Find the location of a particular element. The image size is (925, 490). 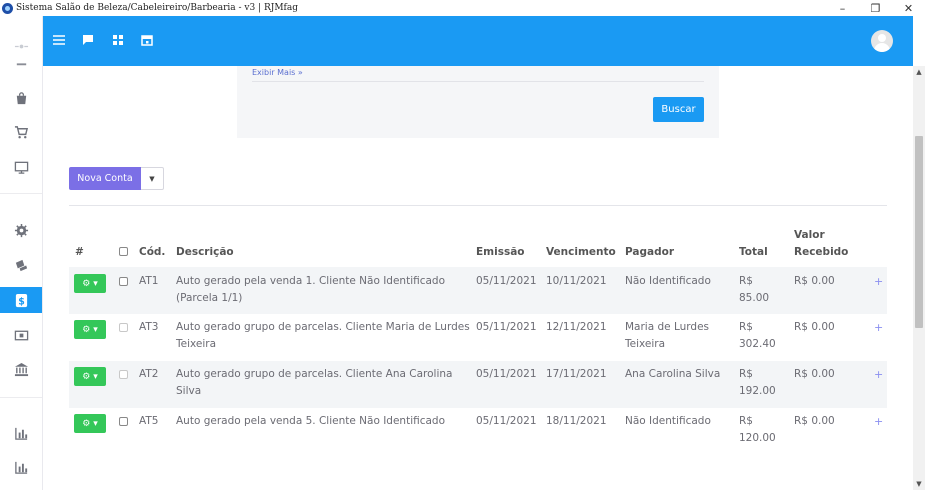

window-controls: – ❐ ✕ is located at coordinates (875, 8).